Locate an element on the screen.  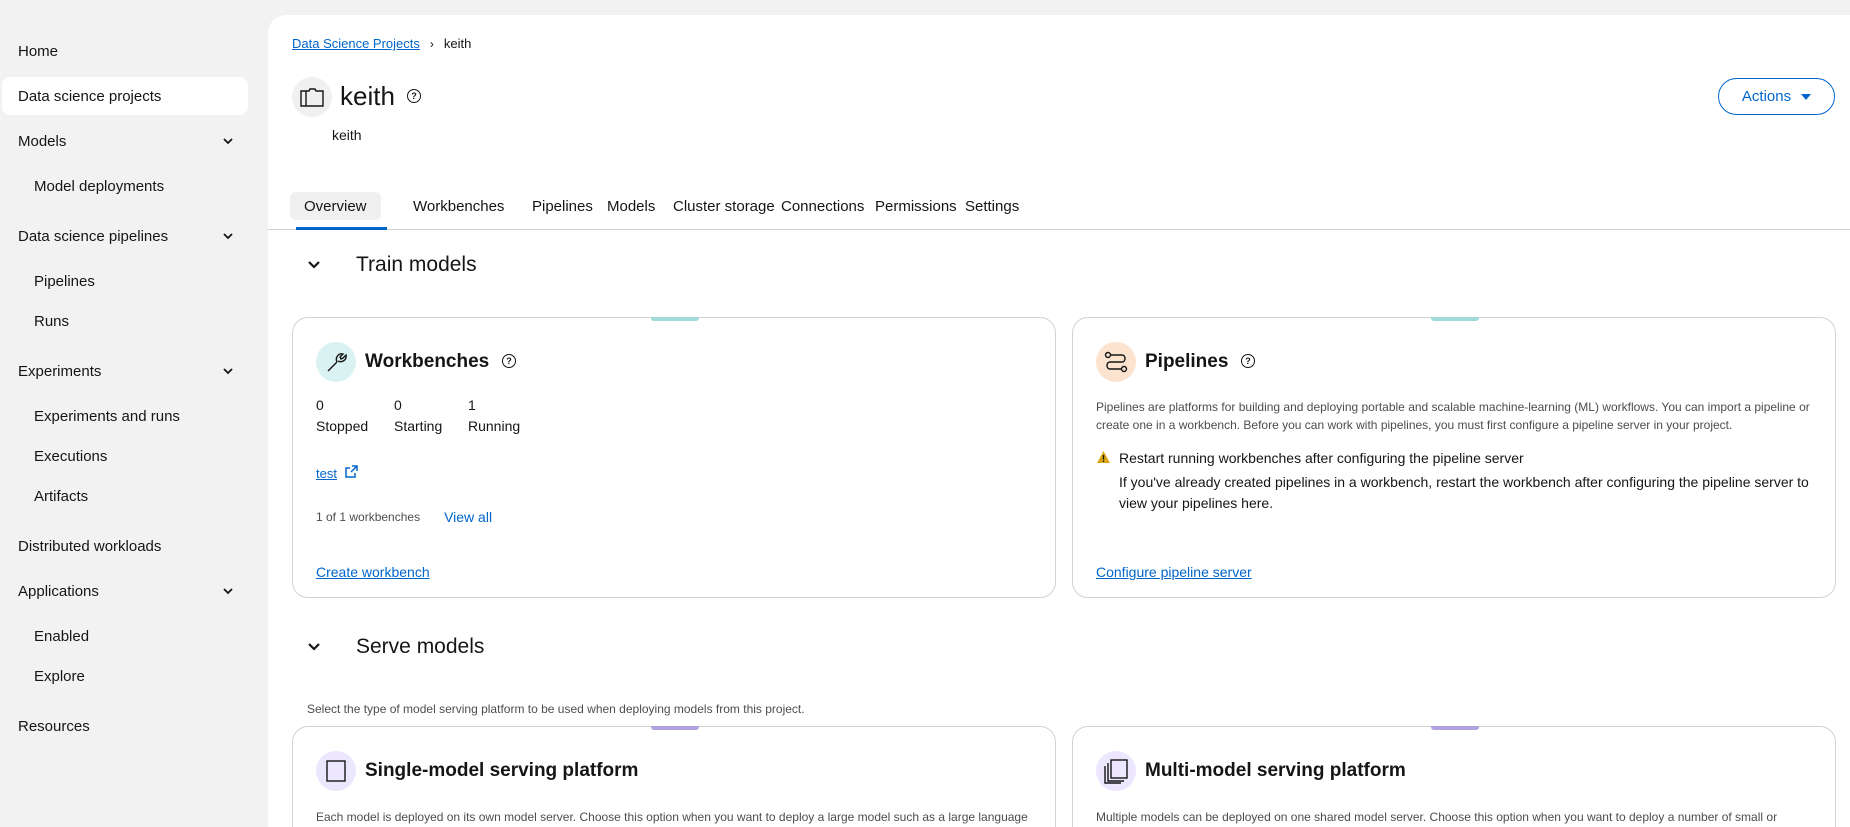
sidebar-item-model-deployments: Model deployments is located at coordinates (125, 186).